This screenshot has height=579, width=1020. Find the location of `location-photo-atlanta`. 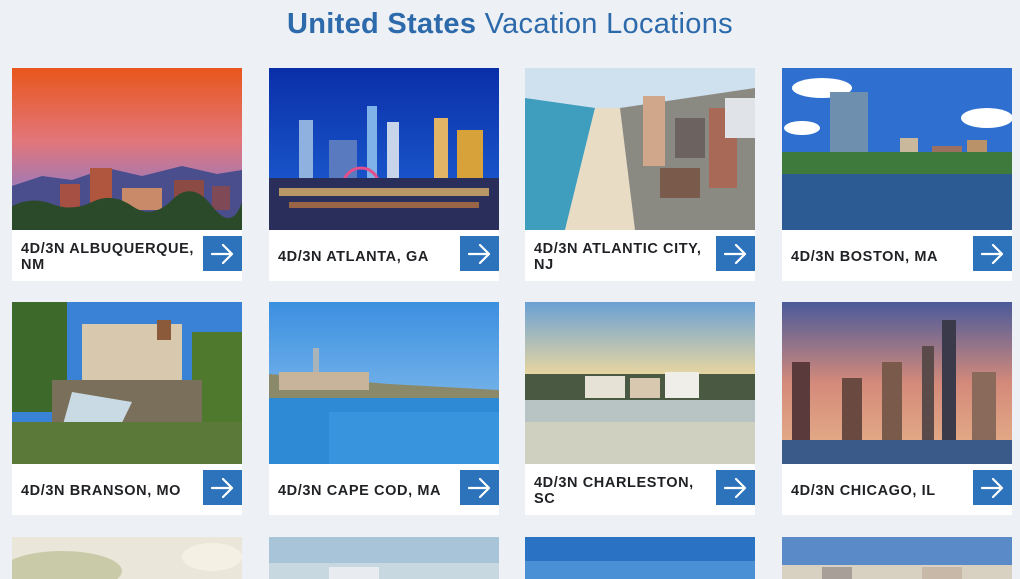

location-photo-atlanta is located at coordinates (384, 149).